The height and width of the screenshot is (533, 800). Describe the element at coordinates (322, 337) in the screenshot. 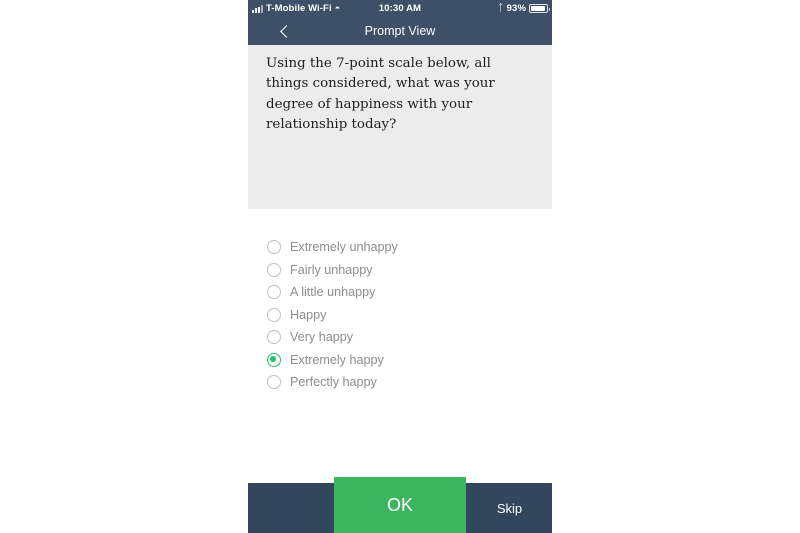

I see `option-label: Very happy` at that location.